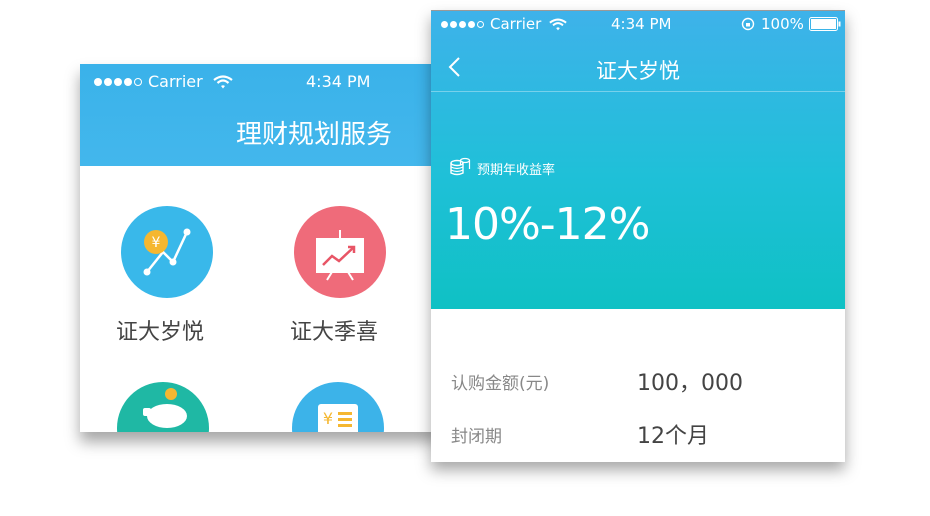 This screenshot has height=516, width=930. I want to click on rotation-lock-icon, so click(748, 24).